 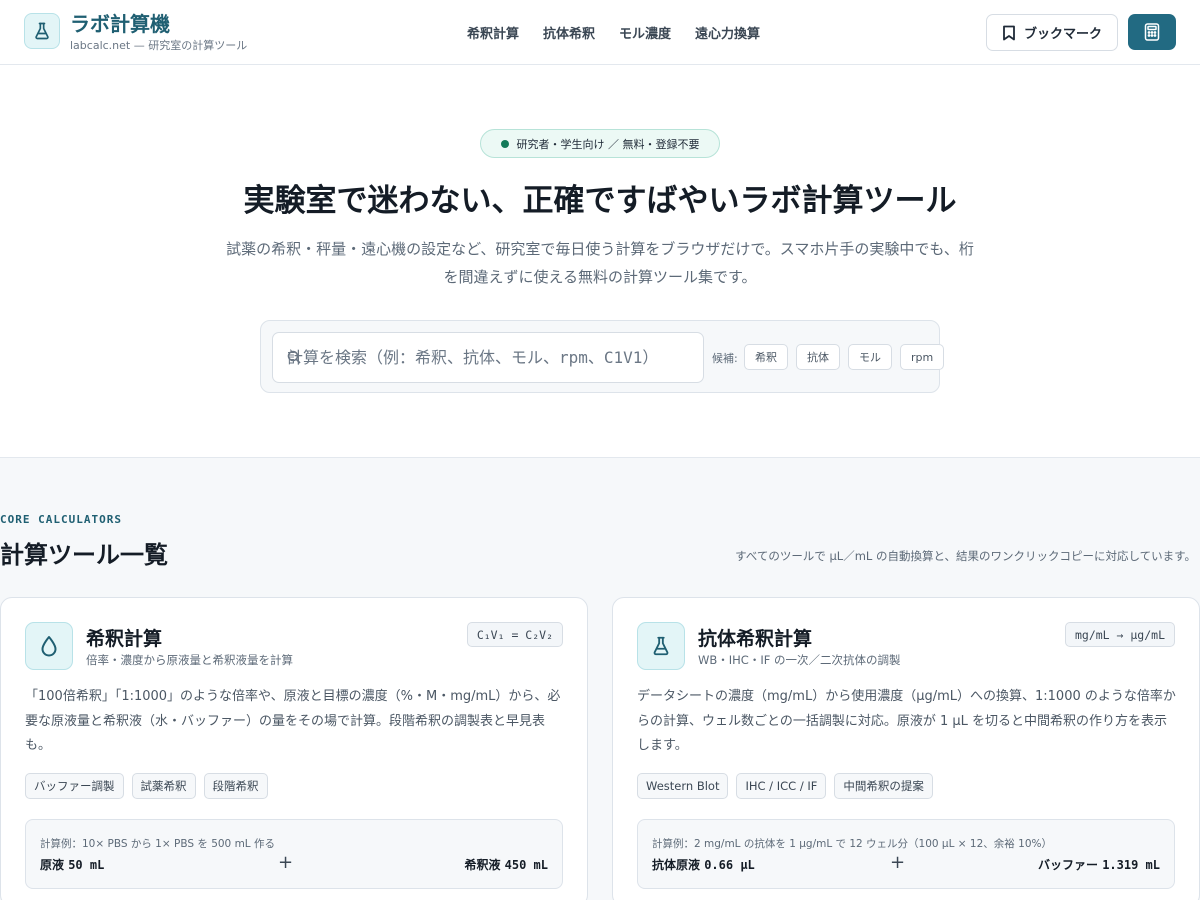 I want to click on formula-badge: C₁V₁ = C₂V₂, so click(x=514, y=634).